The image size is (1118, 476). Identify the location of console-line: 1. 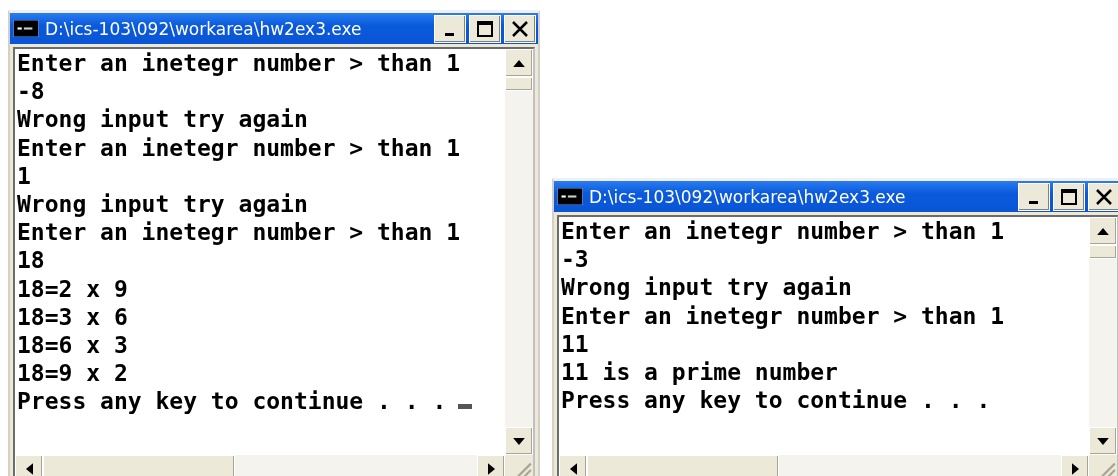
(24, 175).